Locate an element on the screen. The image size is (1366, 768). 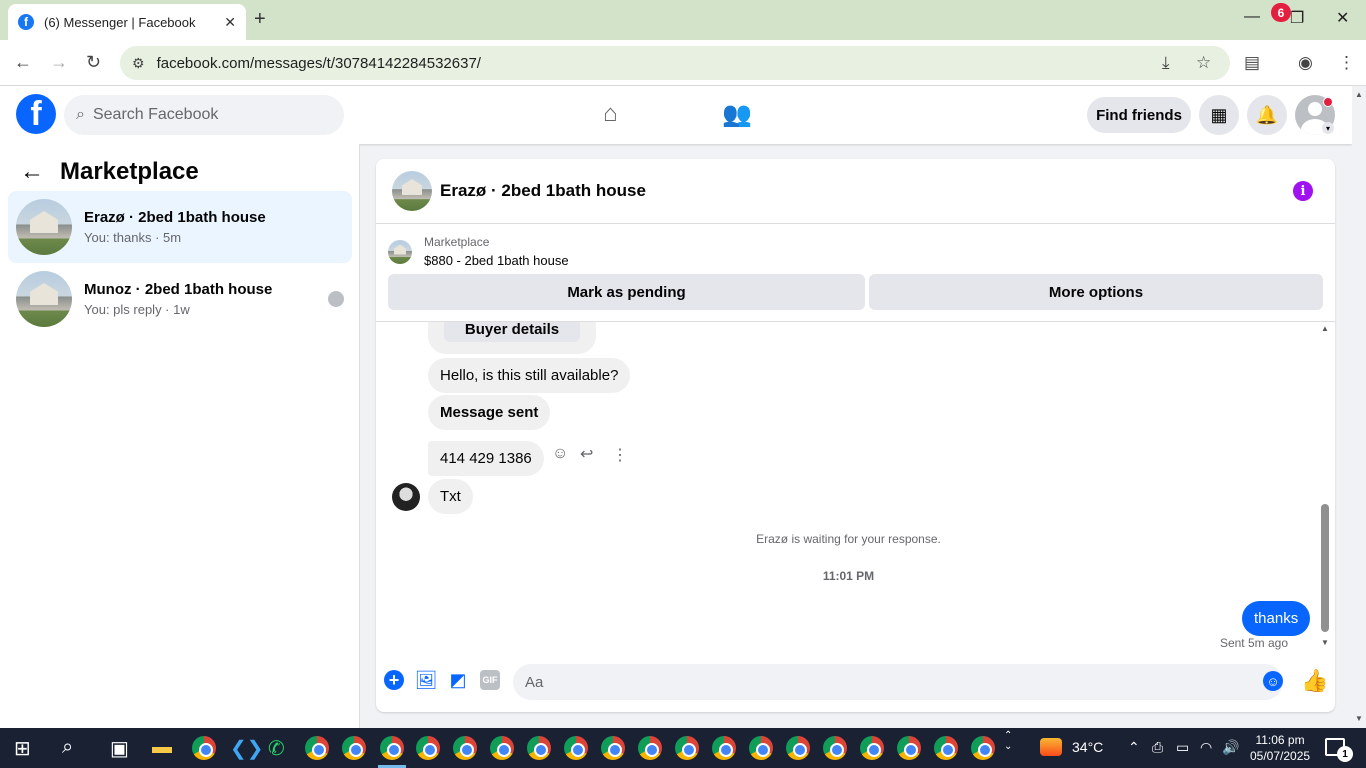
windows-start-icon: ⊞ is located at coordinates (22, 748).